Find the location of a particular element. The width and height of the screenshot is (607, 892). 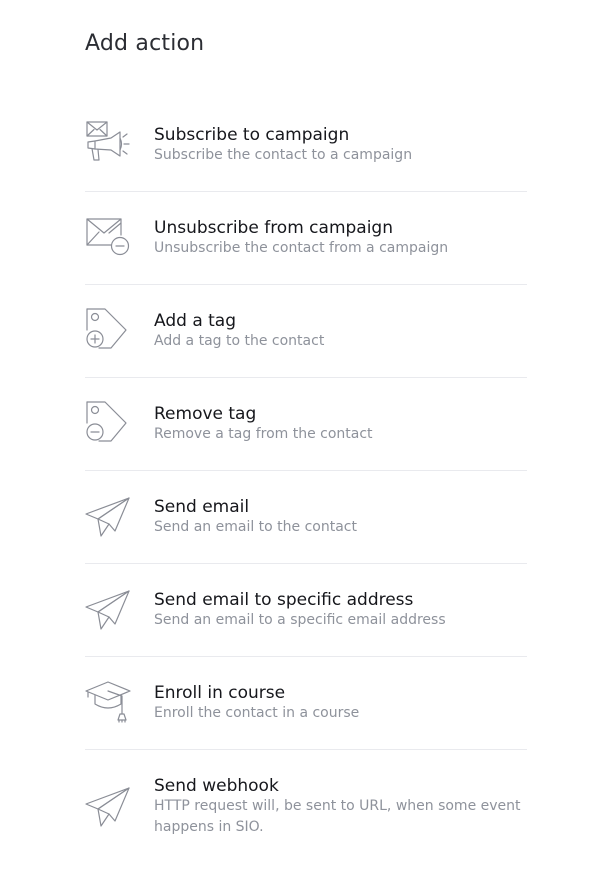

action-title: Send email is located at coordinates (202, 507).